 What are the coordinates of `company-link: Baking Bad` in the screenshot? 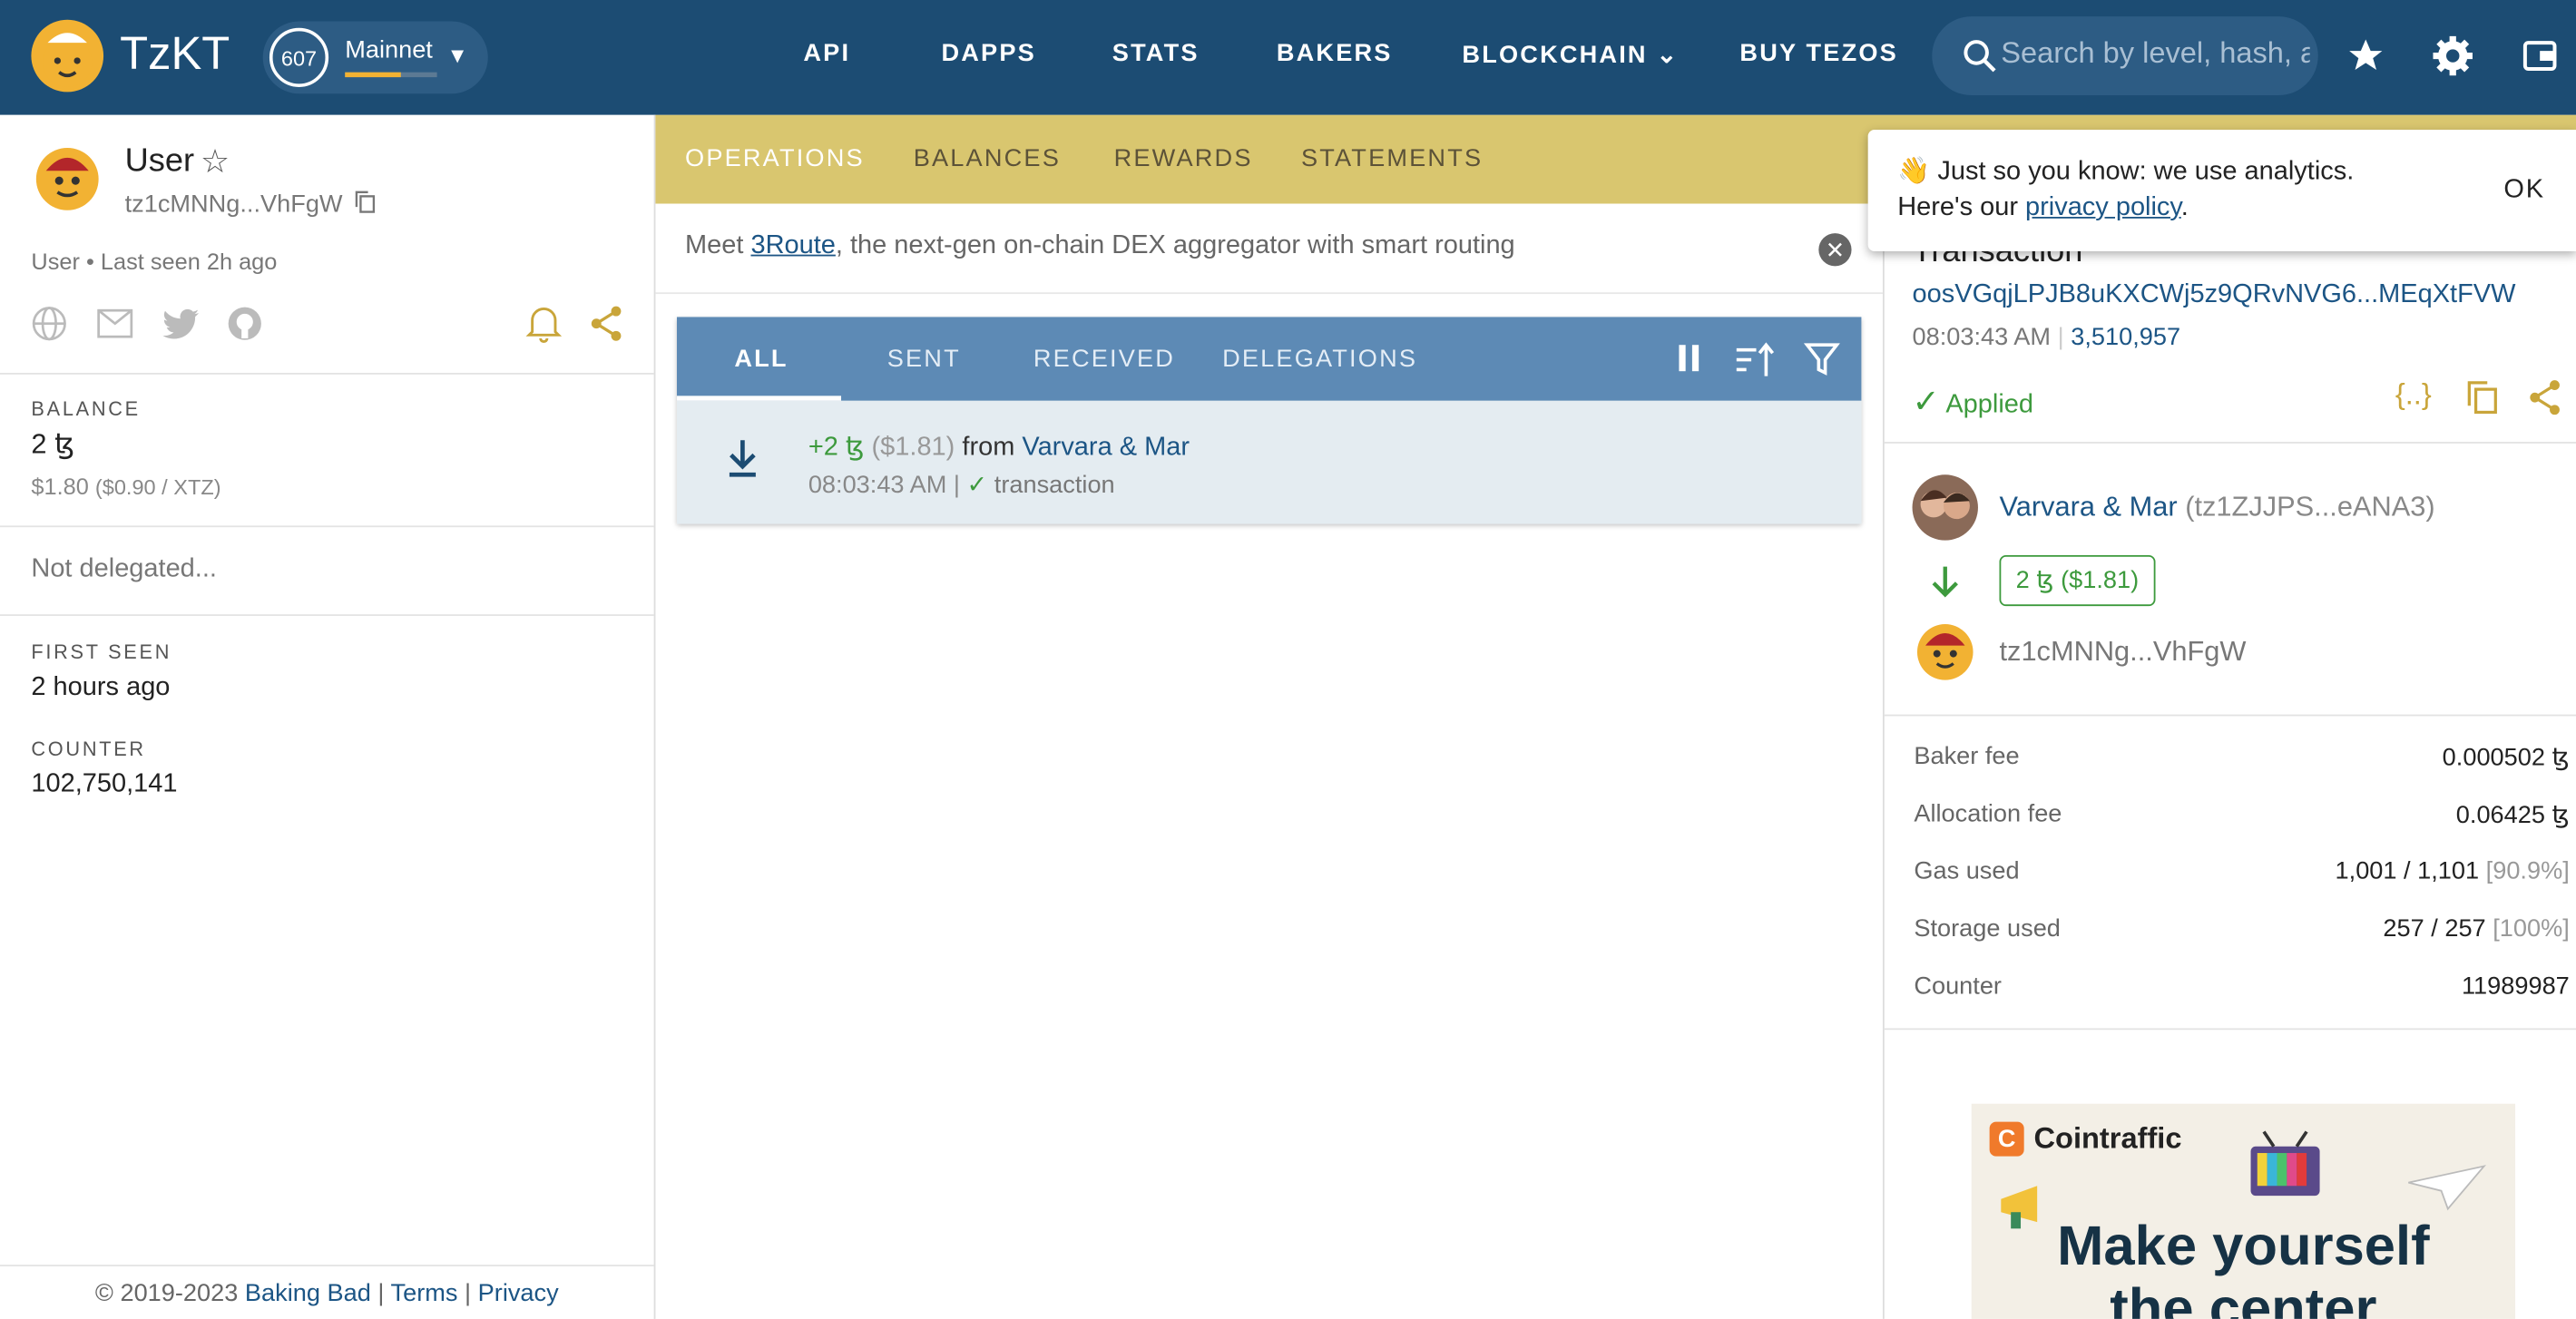 It's located at (308, 1293).